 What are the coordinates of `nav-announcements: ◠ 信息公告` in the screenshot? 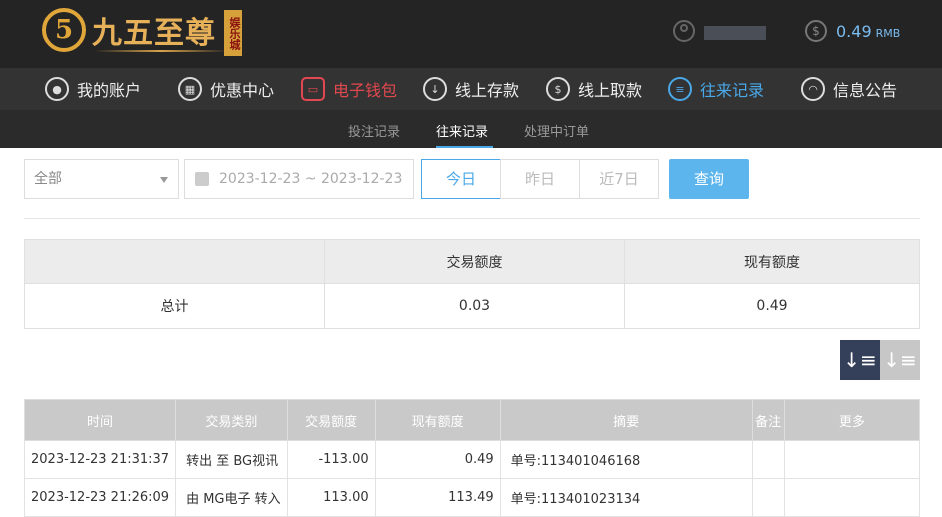 It's located at (849, 89).